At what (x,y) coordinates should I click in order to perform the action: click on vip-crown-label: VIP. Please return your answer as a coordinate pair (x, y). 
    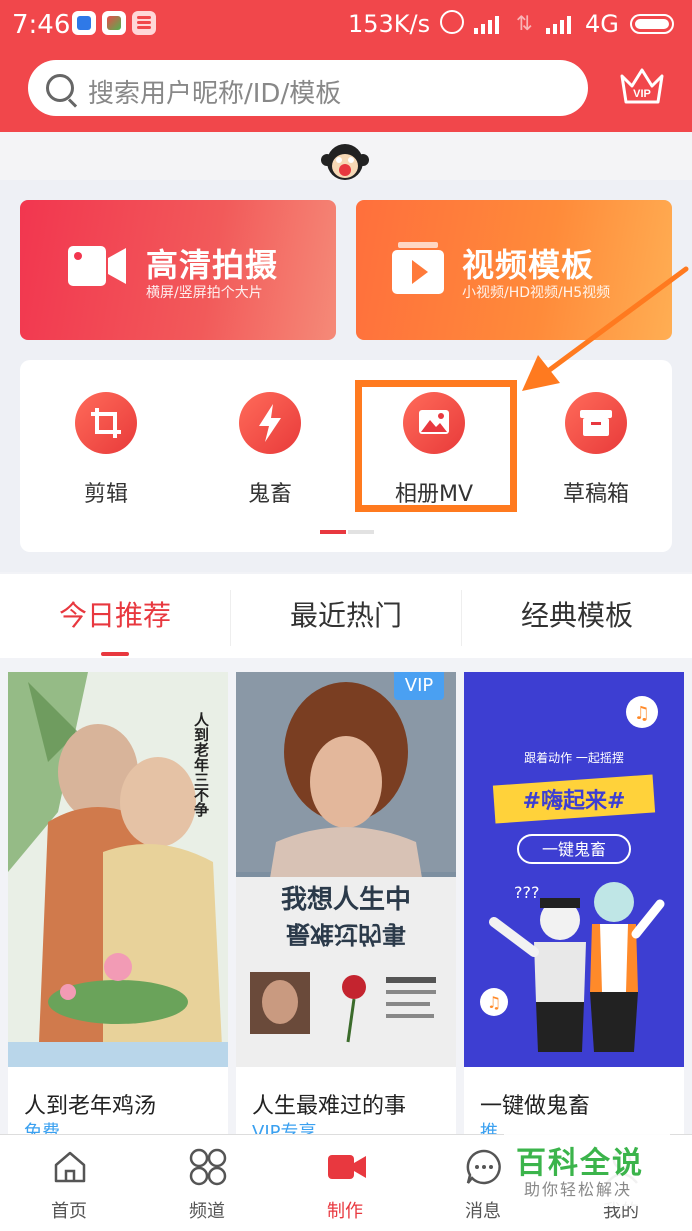
    Looking at the image, I should click on (642, 94).